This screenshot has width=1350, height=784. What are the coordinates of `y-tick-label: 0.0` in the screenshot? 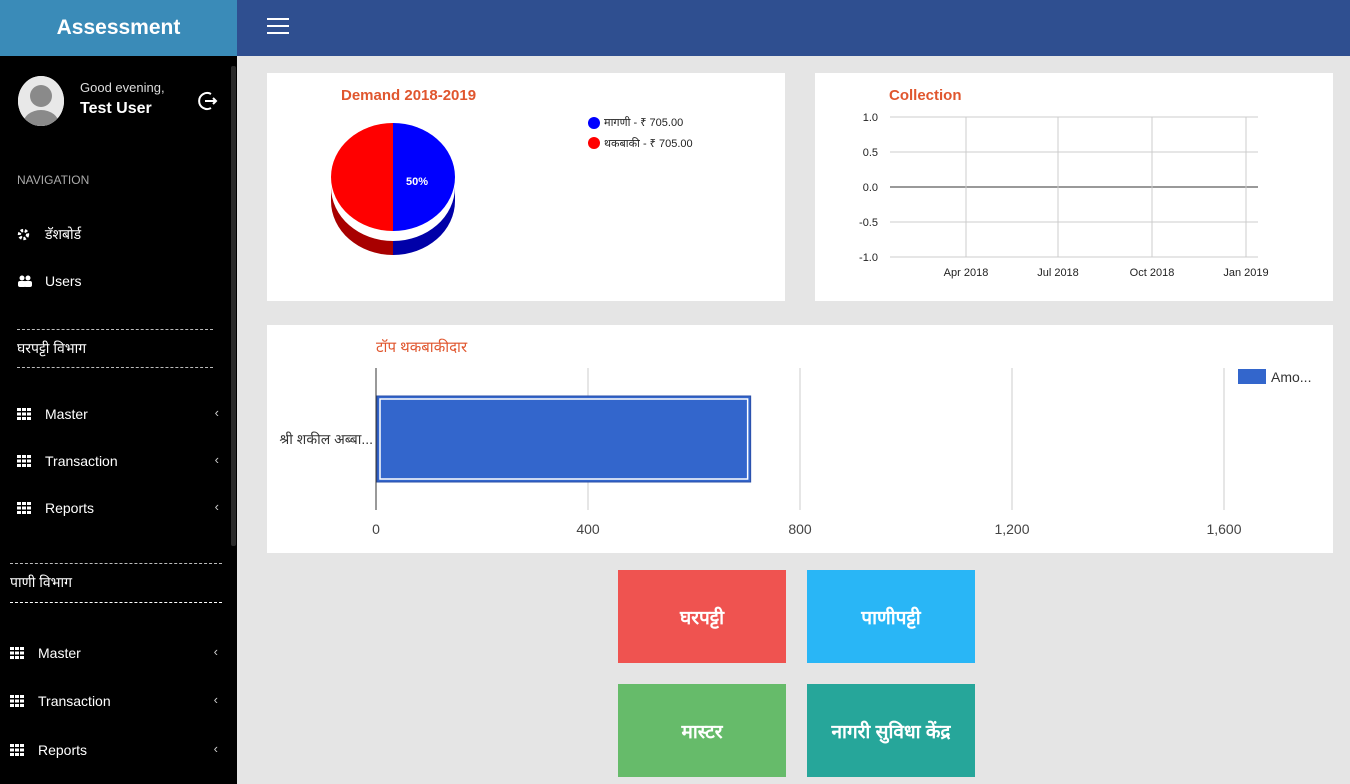 It's located at (870, 188).